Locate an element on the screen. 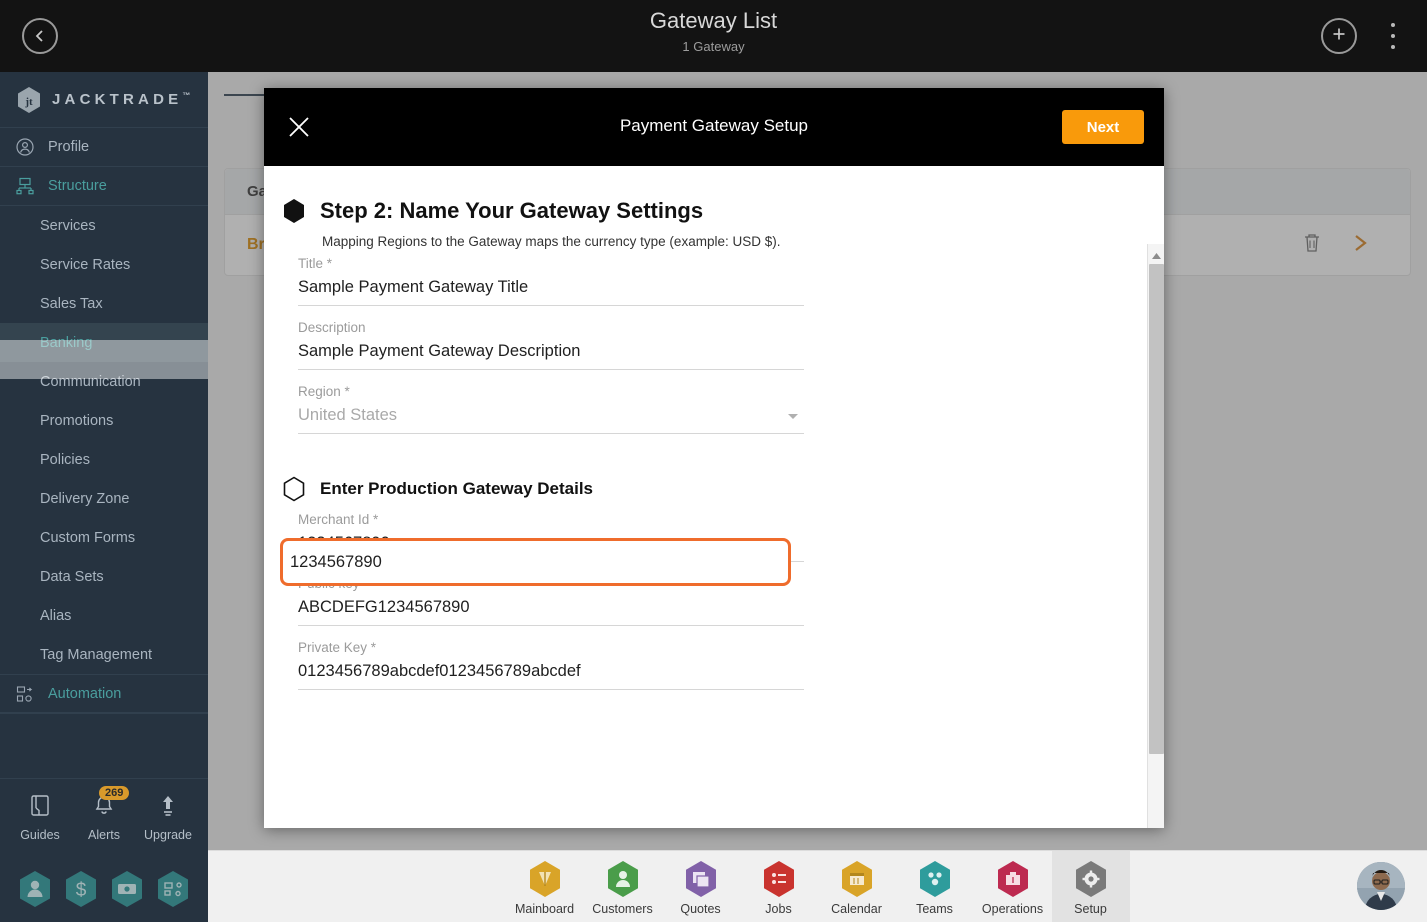 Image resolution: width=1427 pixels, height=922 pixels. next-button: Next is located at coordinates (1103, 127).